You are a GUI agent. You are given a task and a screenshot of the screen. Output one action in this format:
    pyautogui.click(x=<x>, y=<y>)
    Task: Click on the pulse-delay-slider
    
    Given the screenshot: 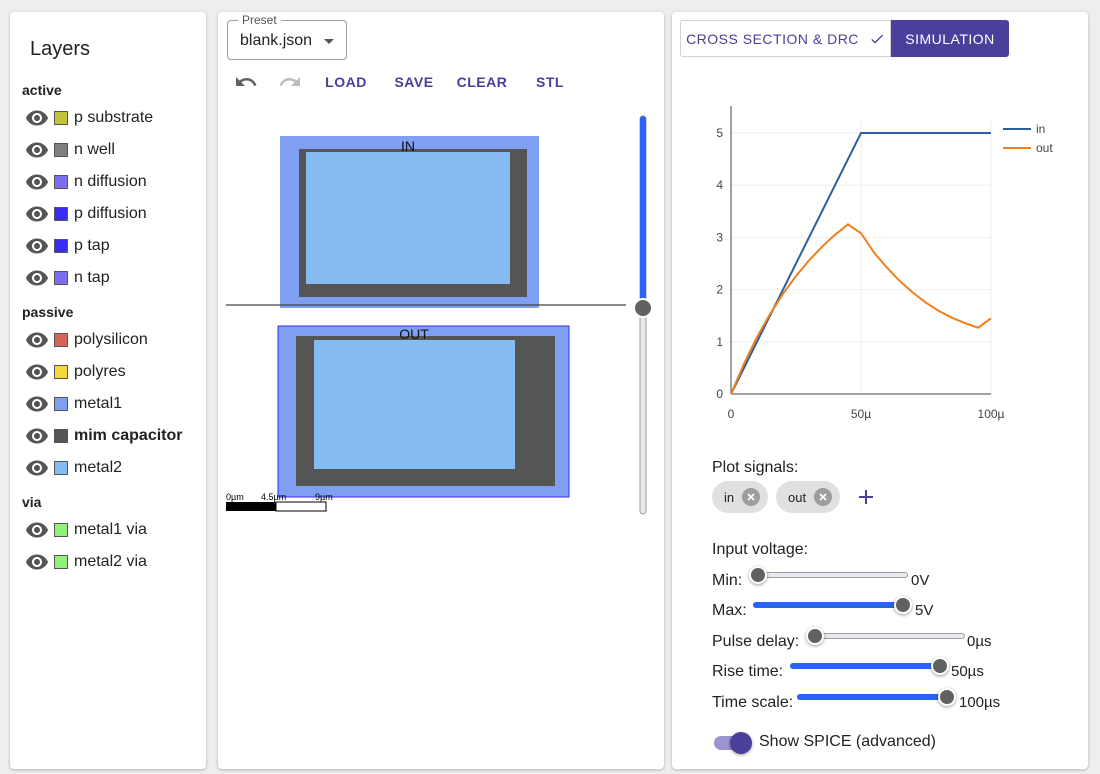 What is the action you would take?
    pyautogui.click(x=885, y=636)
    